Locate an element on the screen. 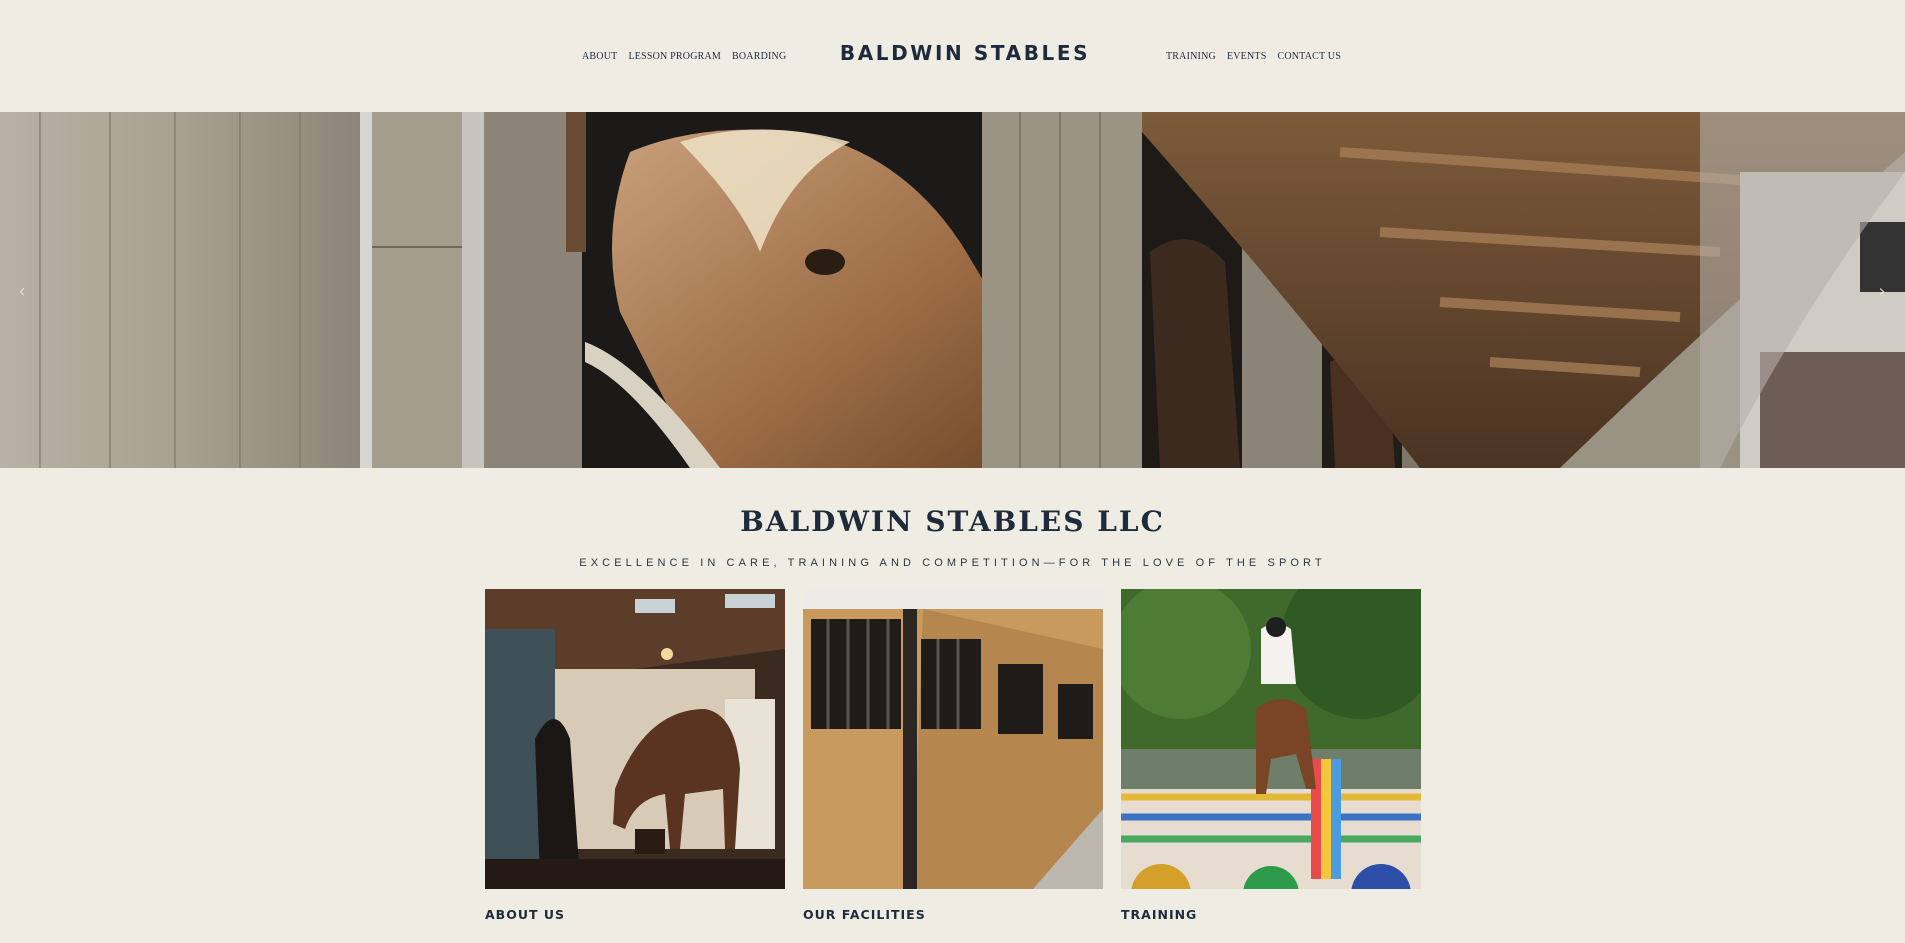  nav-events: EVENTS is located at coordinates (1247, 56).